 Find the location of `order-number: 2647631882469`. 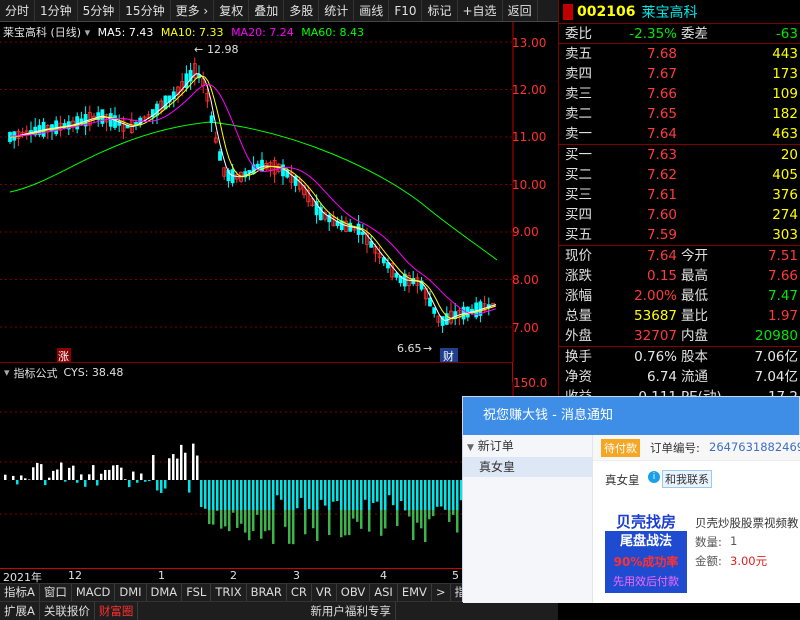

order-number: 2647631882469 is located at coordinates (754, 447).